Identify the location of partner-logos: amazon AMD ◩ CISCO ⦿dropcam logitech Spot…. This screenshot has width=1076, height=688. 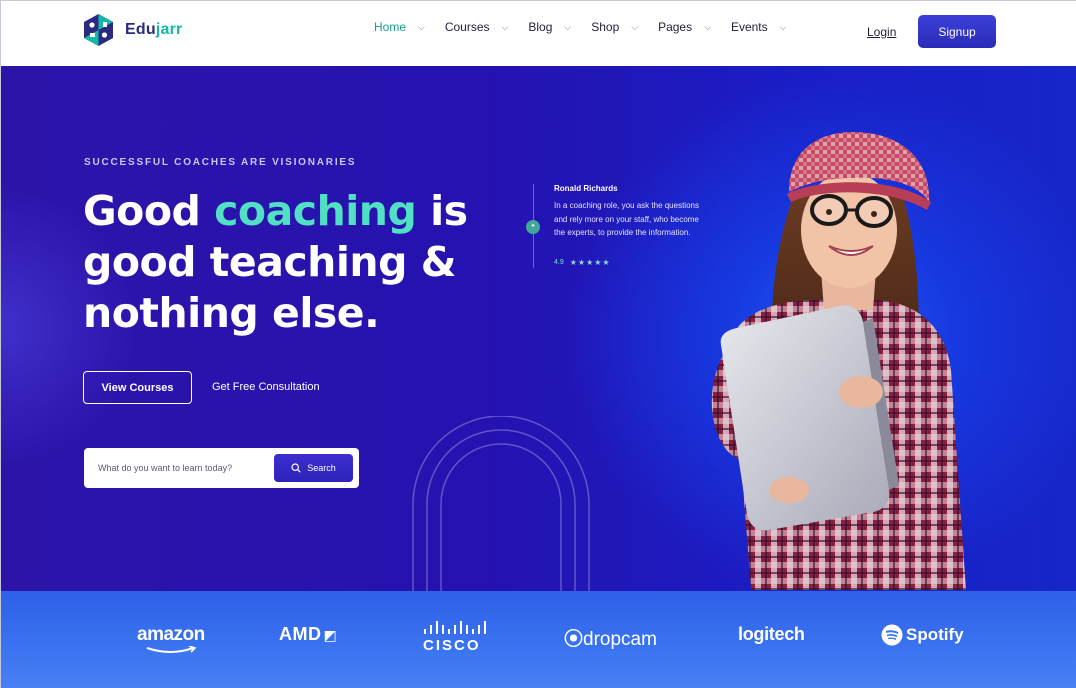
(538, 639).